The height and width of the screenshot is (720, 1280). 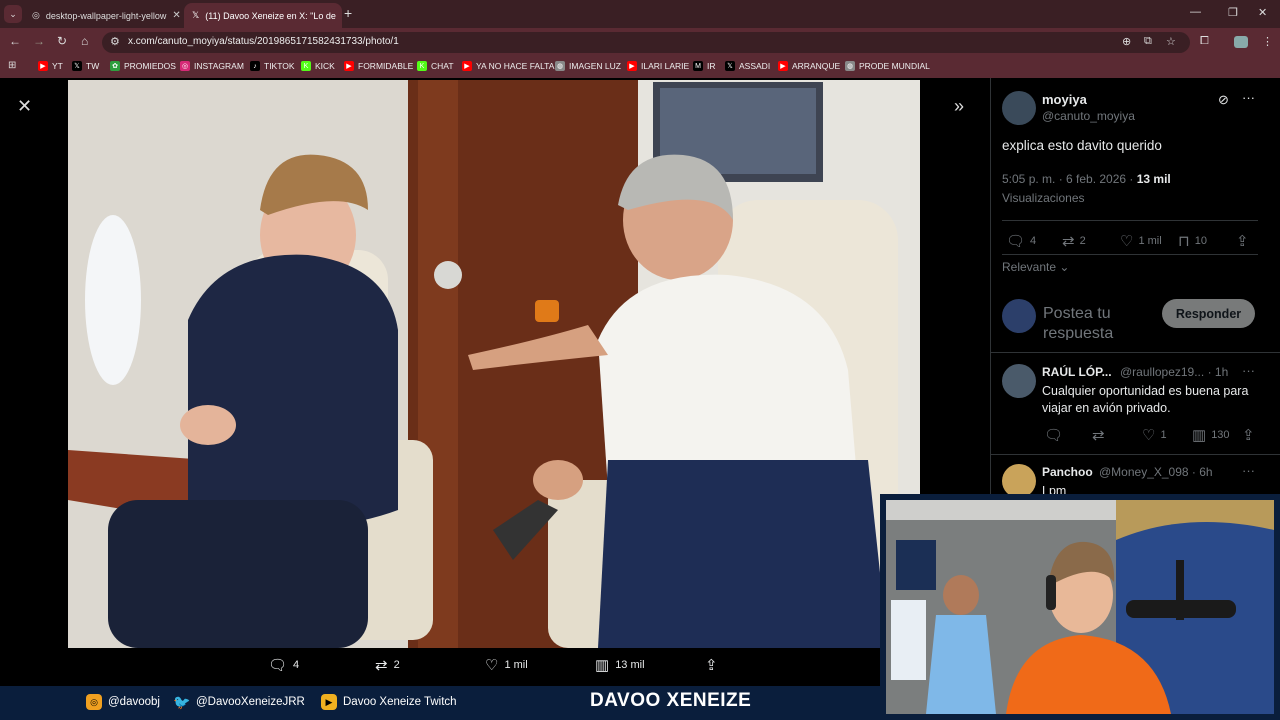 I want to click on promiedos-icon: ✿, so click(x=115, y=66).